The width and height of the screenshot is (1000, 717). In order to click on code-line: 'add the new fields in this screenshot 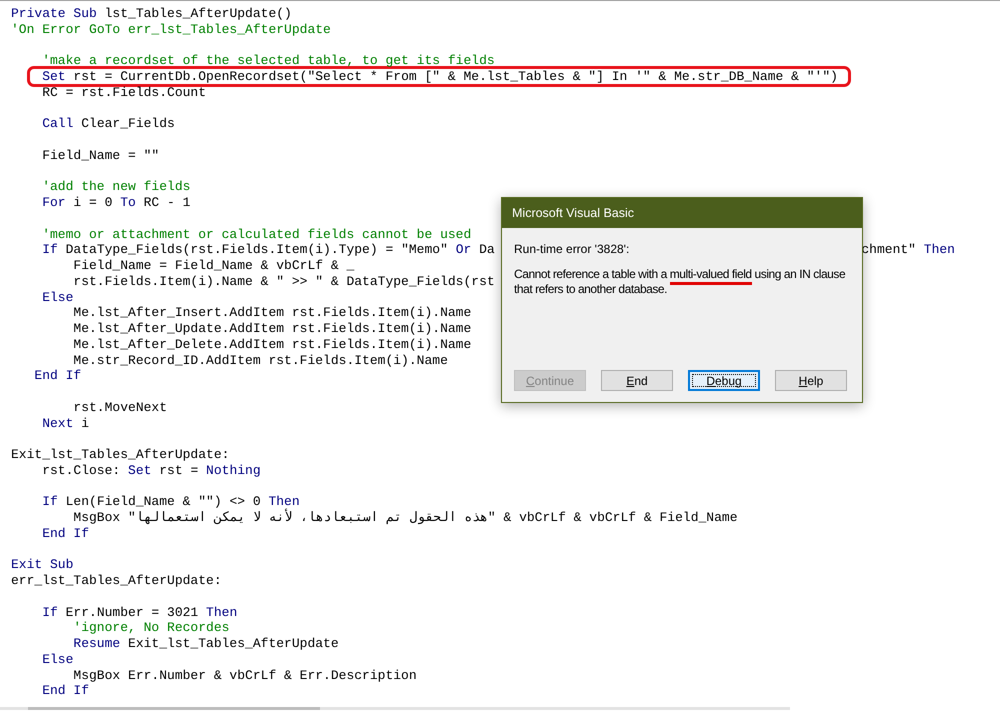, I will do `click(116, 186)`.